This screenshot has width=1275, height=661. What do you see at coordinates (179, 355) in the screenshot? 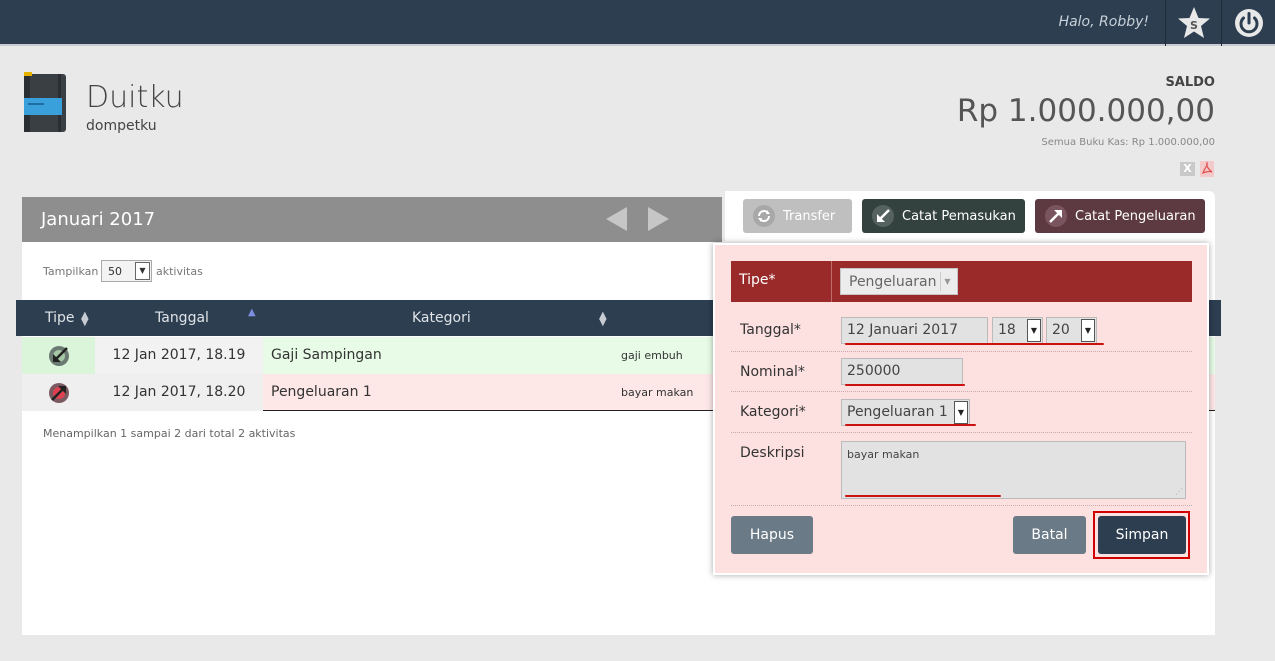
I see `row-date: 12 Jan 2017, 18.19` at bounding box center [179, 355].